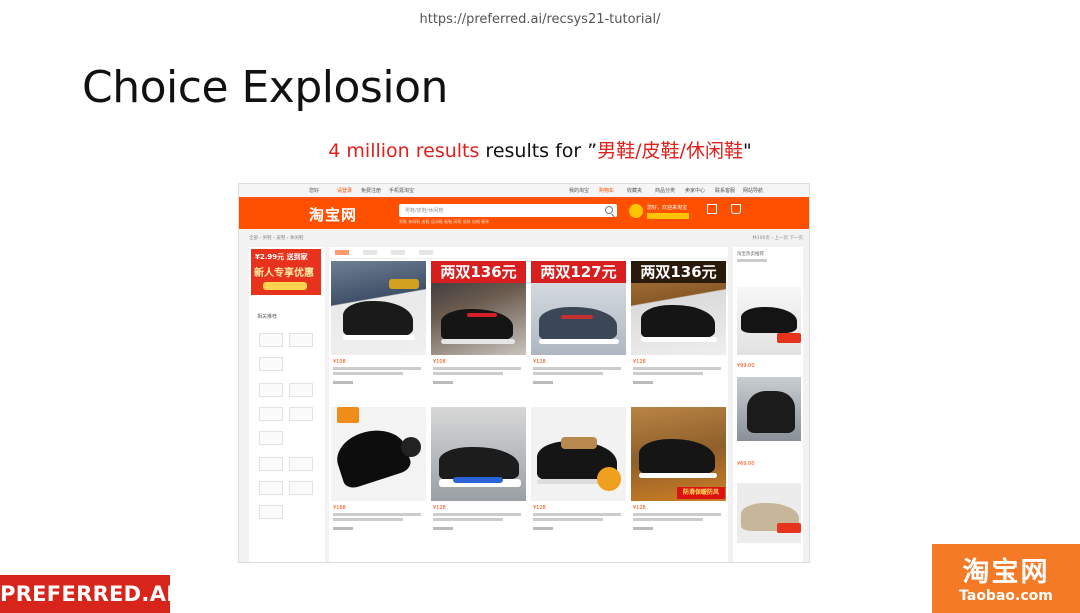  What do you see at coordinates (753, 190) in the screenshot?
I see `topbar-sitemap: 网站导航` at bounding box center [753, 190].